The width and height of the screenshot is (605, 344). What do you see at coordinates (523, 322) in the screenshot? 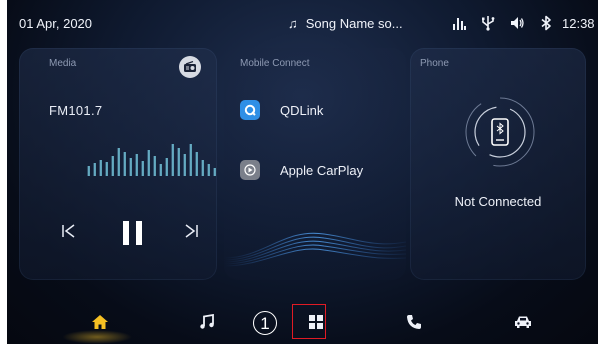
I see `car-icon` at bounding box center [523, 322].